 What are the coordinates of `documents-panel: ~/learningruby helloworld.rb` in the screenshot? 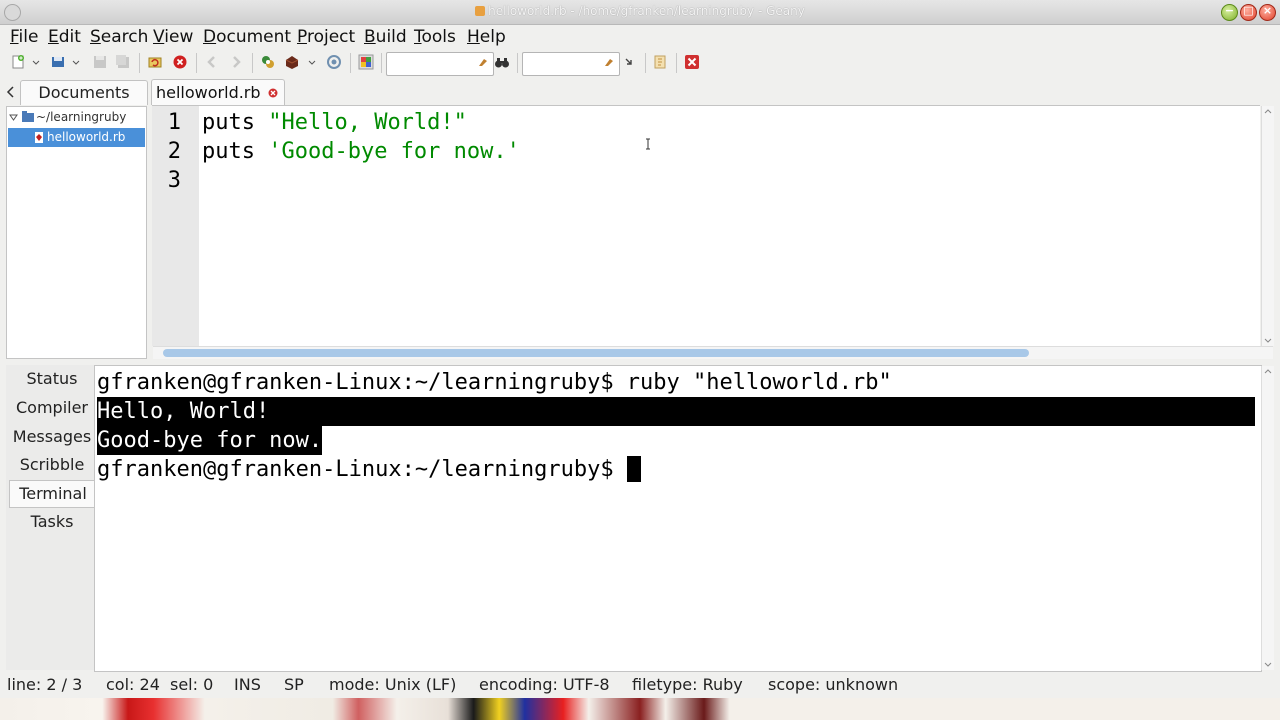 It's located at (76, 232).